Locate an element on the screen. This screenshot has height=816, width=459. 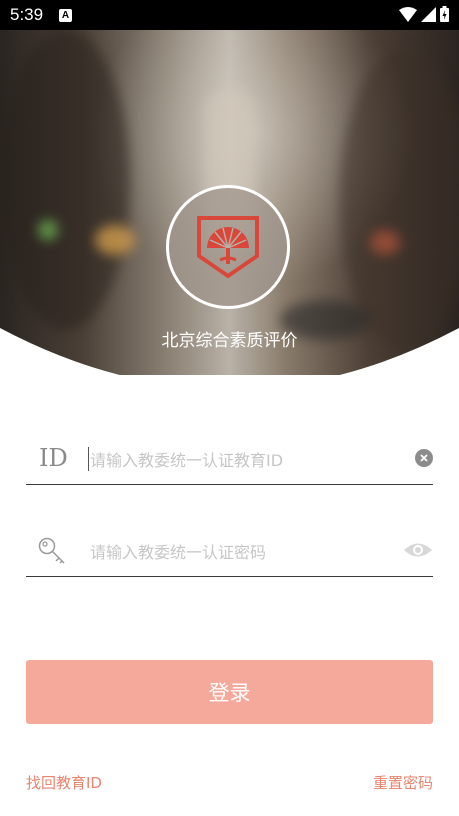
app-logo is located at coordinates (228, 247).